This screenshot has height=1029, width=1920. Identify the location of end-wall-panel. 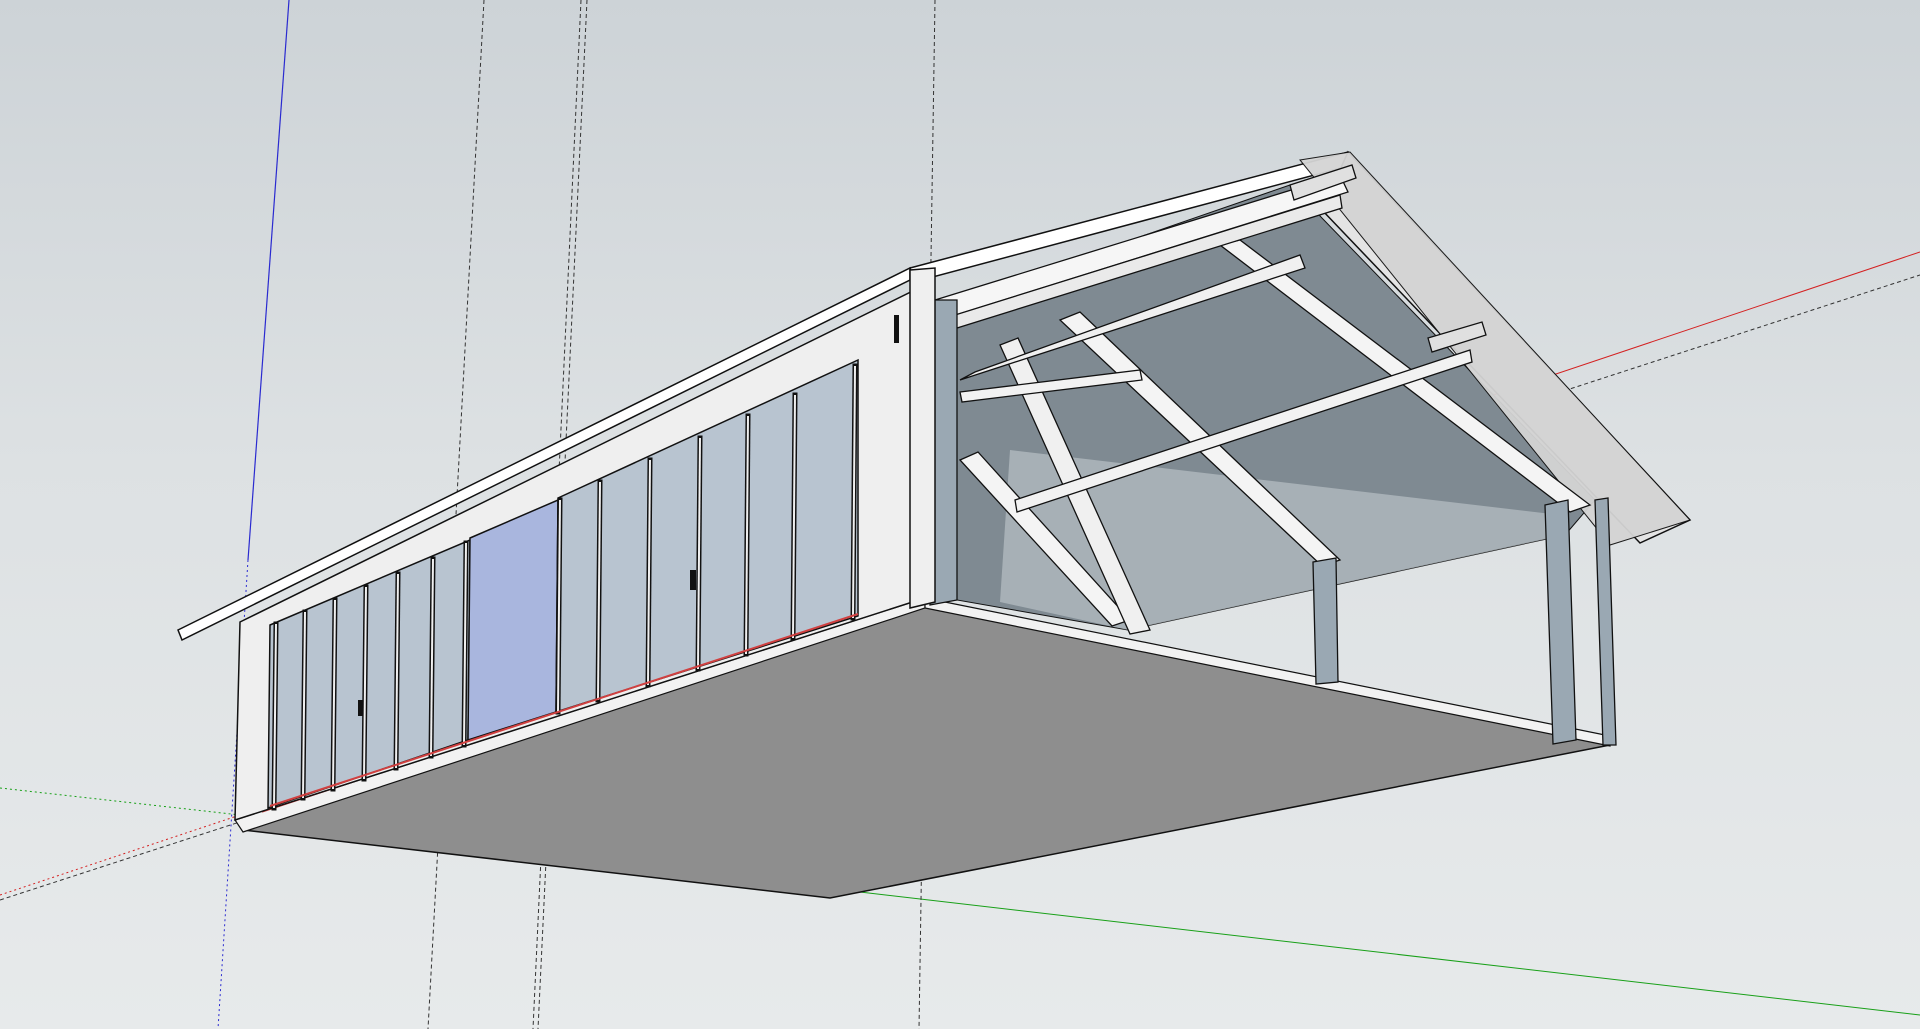
(922, 438).